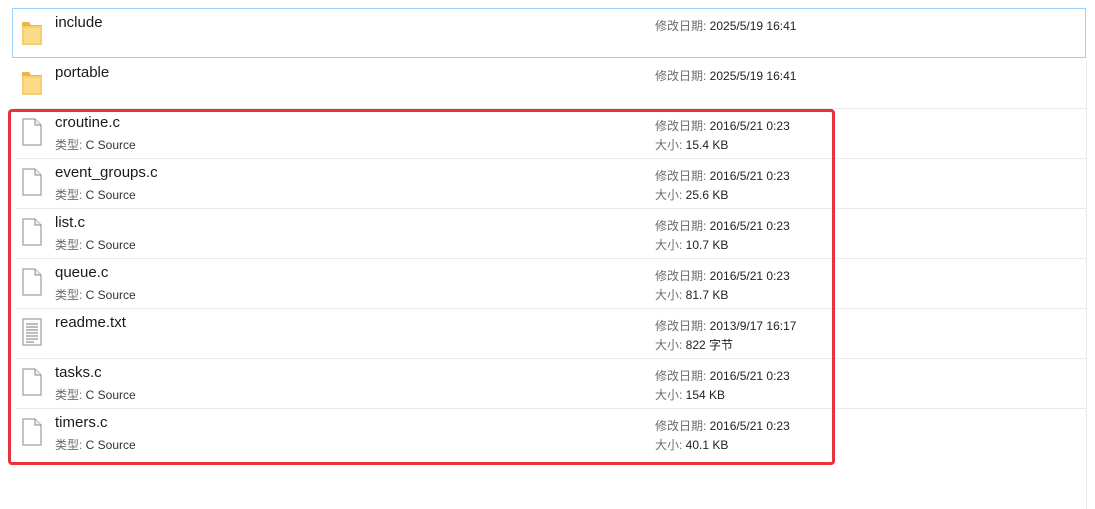 The height and width of the screenshot is (509, 1095). What do you see at coordinates (549, 33) in the screenshot?
I see `list-item-include: include 修改日期: 2025/5/19 16:41` at bounding box center [549, 33].